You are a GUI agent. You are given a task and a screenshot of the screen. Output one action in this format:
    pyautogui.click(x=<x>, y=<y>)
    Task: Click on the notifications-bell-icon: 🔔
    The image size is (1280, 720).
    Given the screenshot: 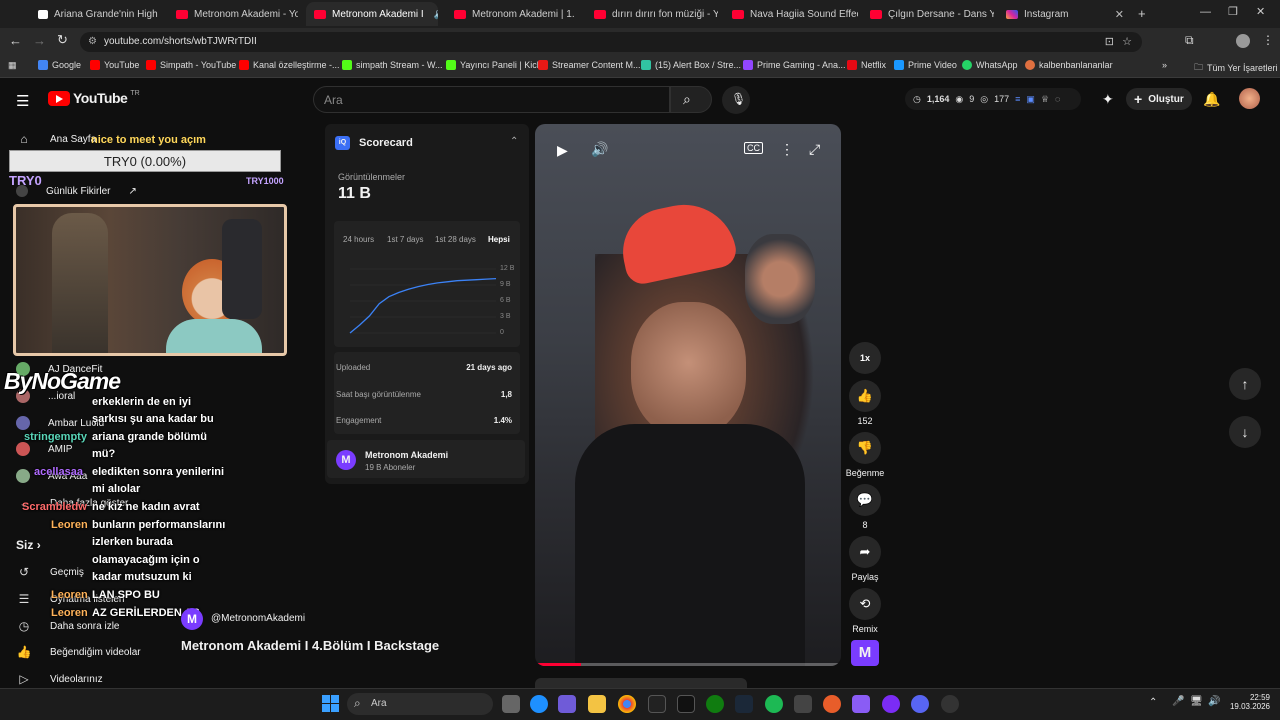 What is the action you would take?
    pyautogui.click(x=1211, y=99)
    